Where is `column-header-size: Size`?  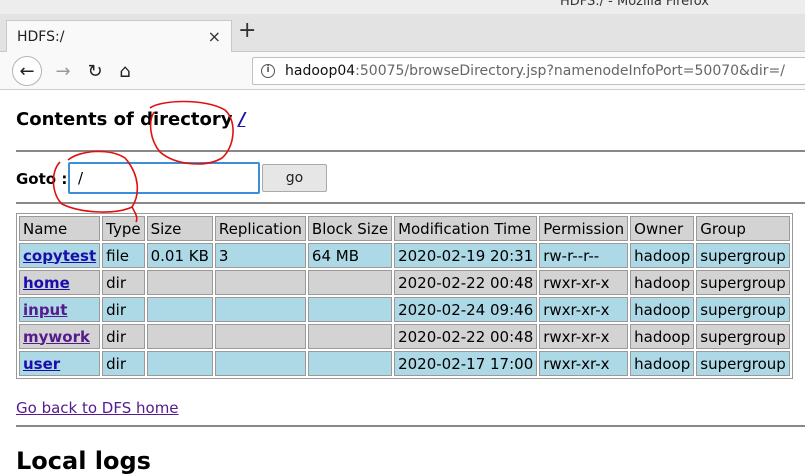 column-header-size: Size is located at coordinates (179, 228).